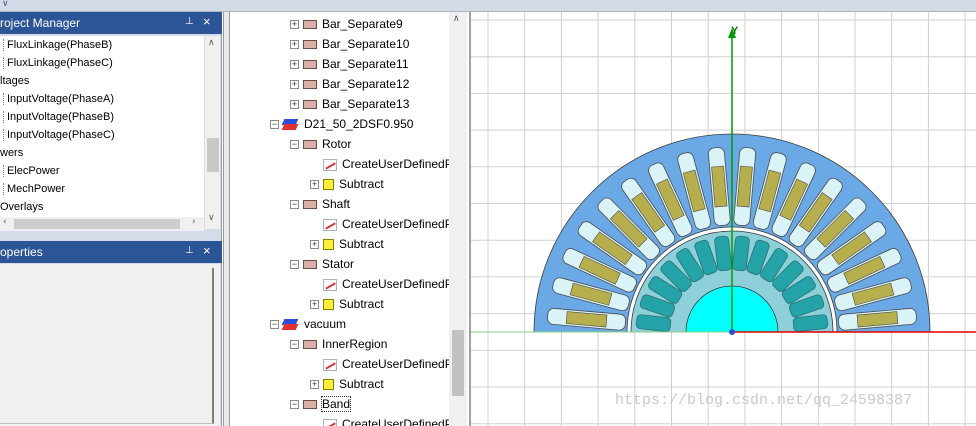 This screenshot has width=976, height=426. I want to click on tree-node: − Stator, so click(322, 264).